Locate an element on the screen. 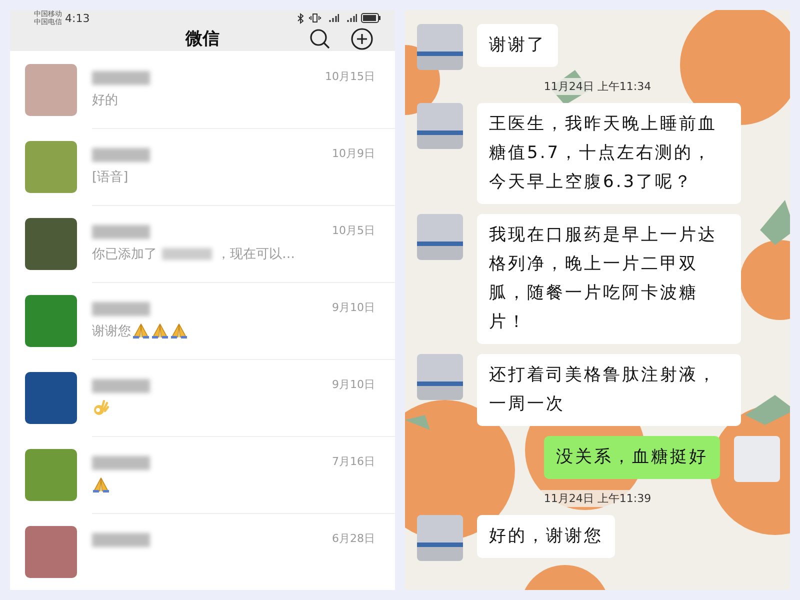 Image resolution: width=800 pixels, height=600 pixels. message-preview: 谢谢您 is located at coordinates (111, 331).